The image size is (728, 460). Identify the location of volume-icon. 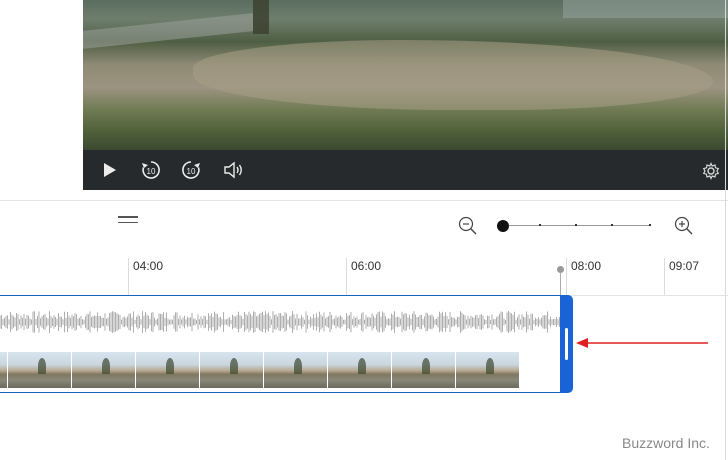
(234, 170).